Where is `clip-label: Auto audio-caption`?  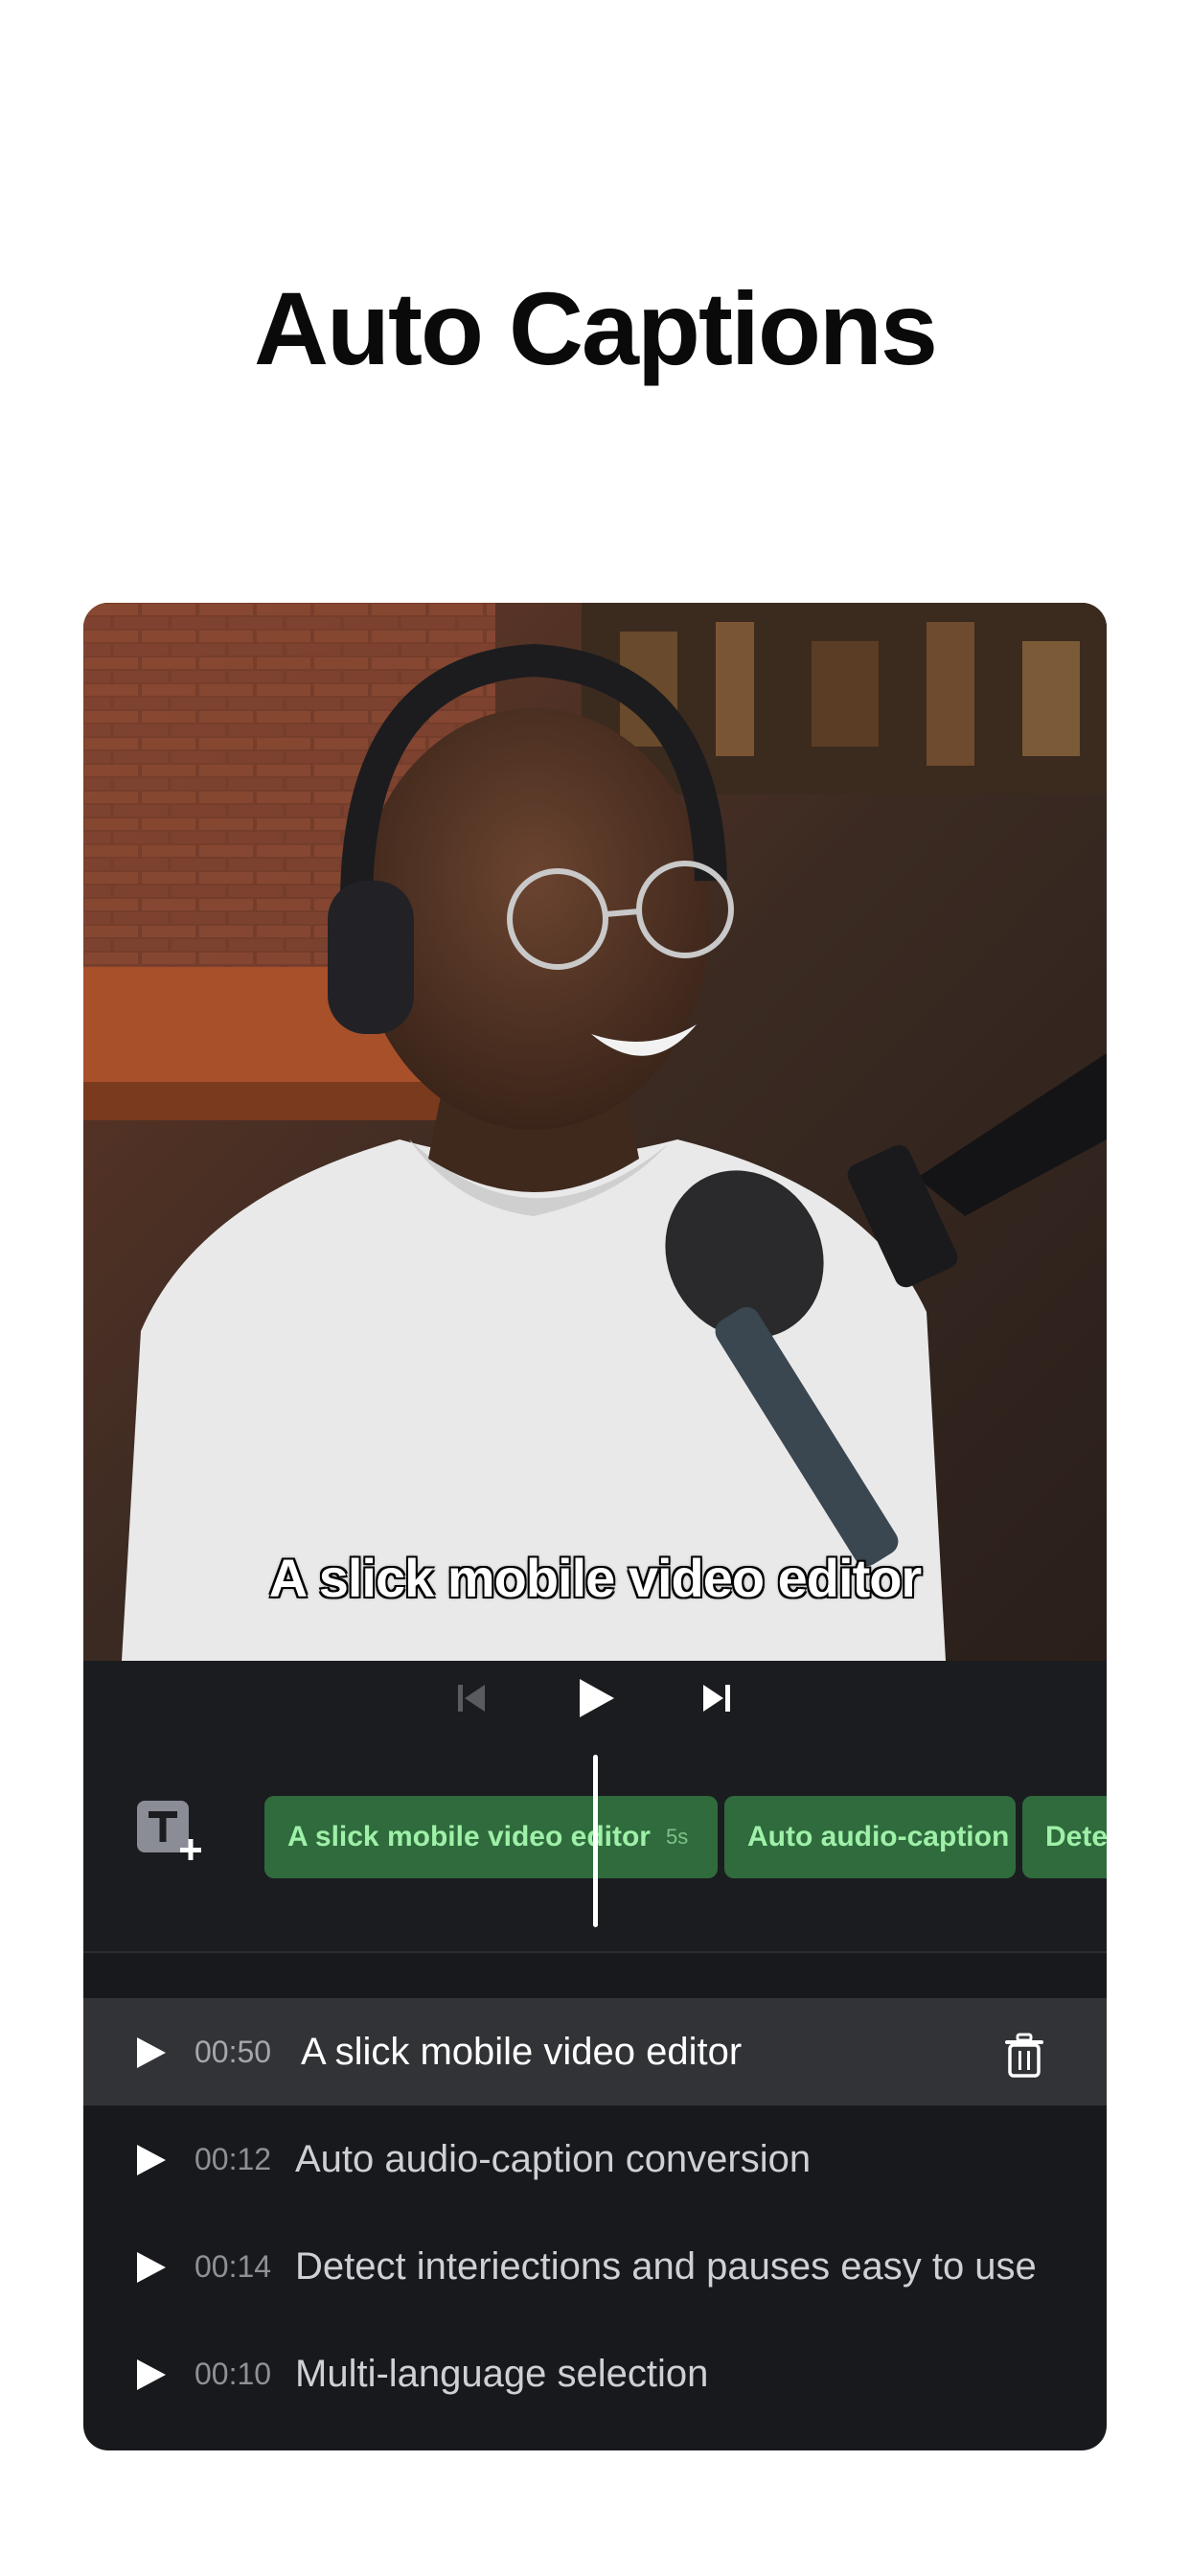
clip-label: Auto audio-caption is located at coordinates (879, 1836).